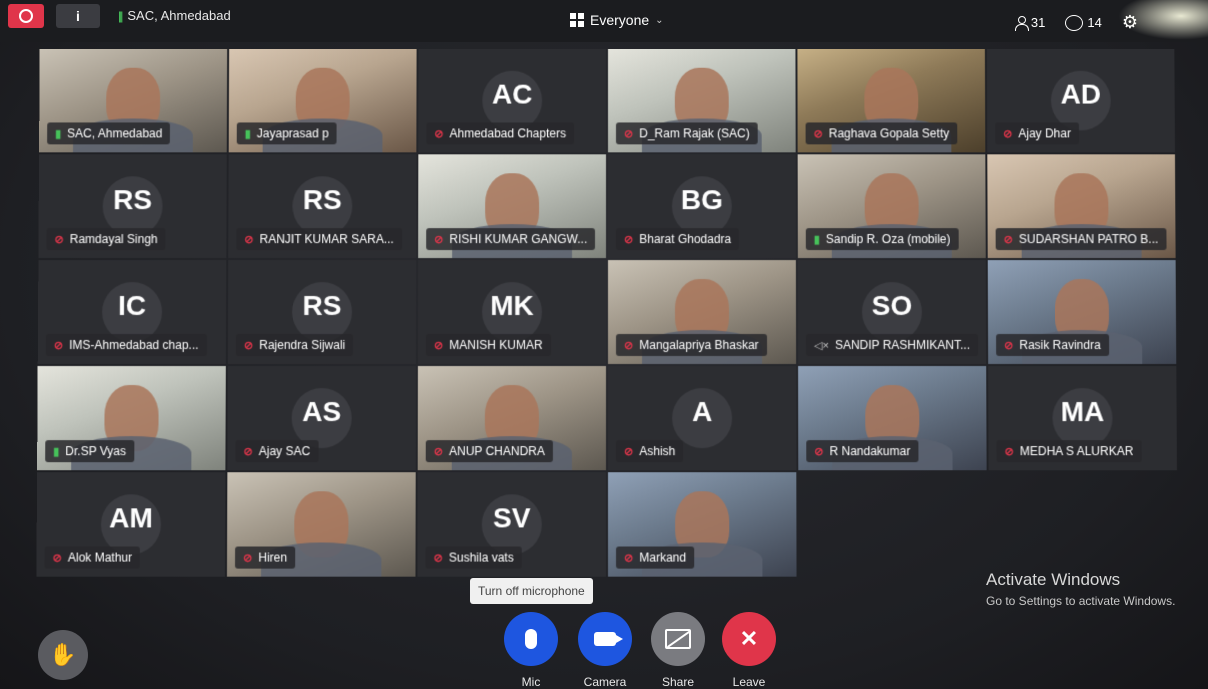  I want to click on participant-tile: ▮ Sandip R. Oza (mobile), so click(891, 206).